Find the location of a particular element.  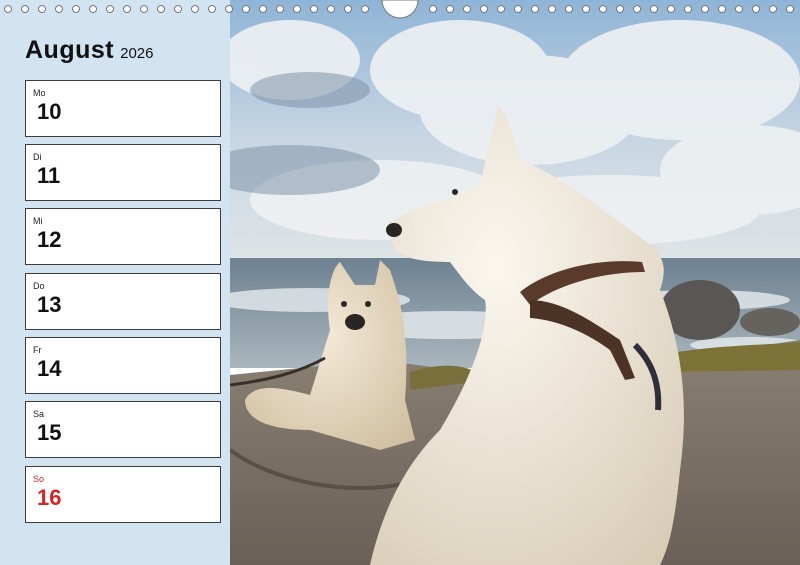

day-number: 15 is located at coordinates (49, 432).